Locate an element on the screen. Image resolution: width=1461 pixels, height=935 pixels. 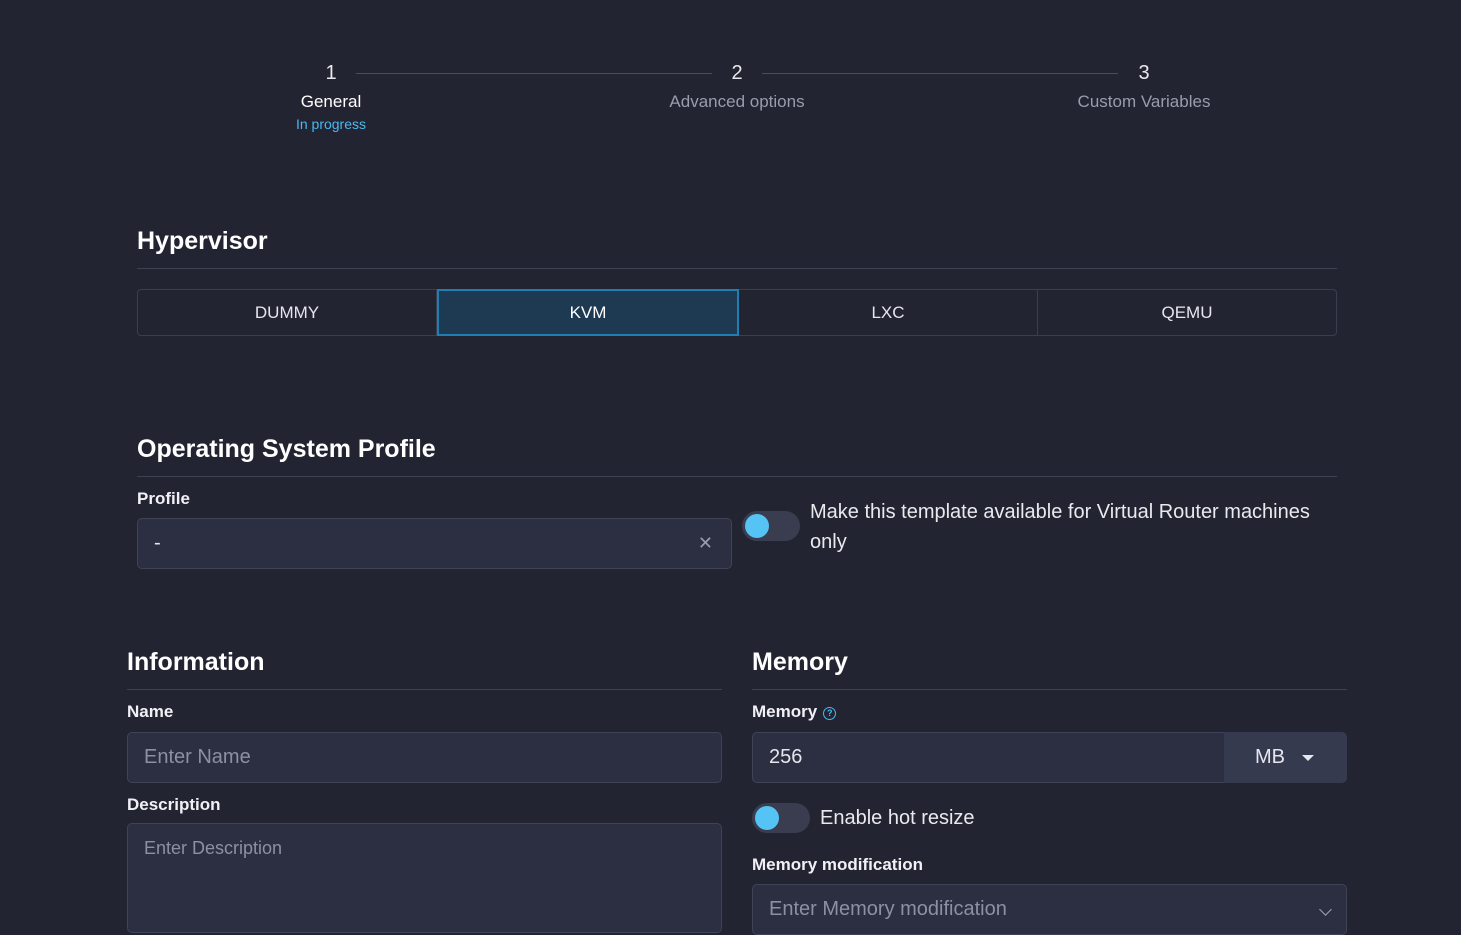
hypervisor-option-dummy: DUMMY is located at coordinates (287, 312).